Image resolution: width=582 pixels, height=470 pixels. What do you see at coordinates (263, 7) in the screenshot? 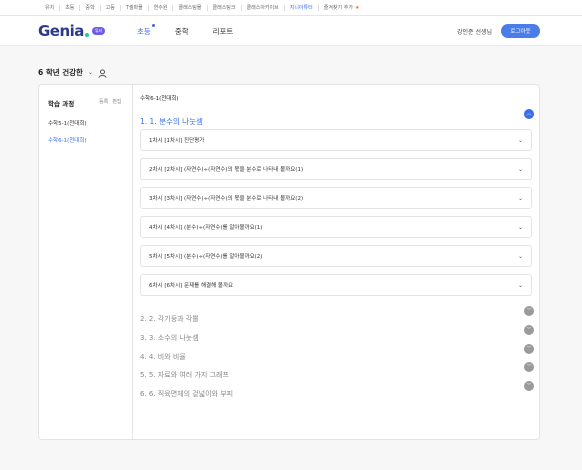
I see `top-link-class-archive: 클래스아카이브` at bounding box center [263, 7].